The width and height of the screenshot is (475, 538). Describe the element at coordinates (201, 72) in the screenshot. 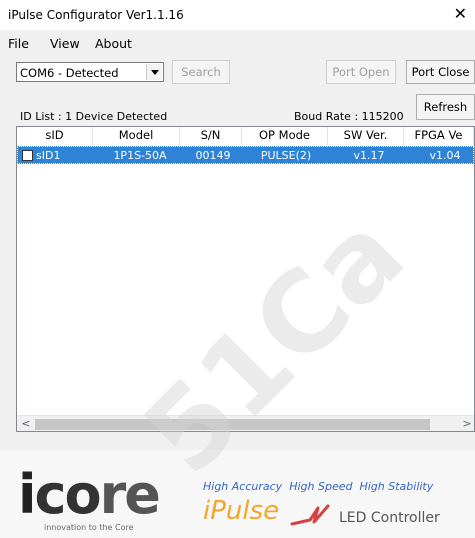

I see `search-button: Search` at that location.